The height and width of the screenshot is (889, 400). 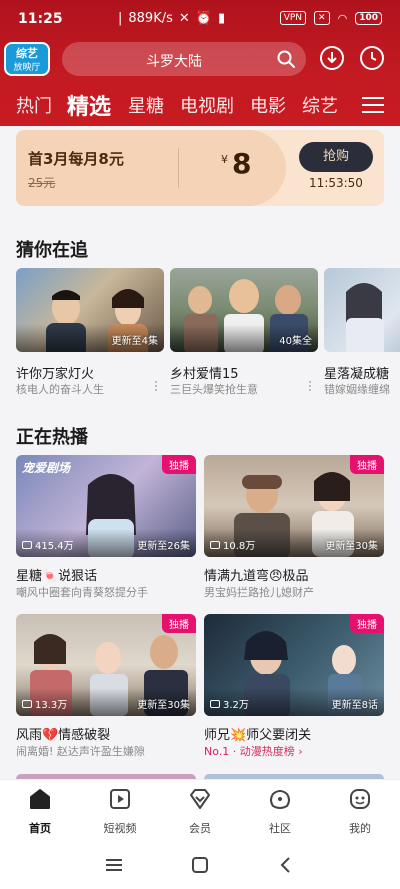 What do you see at coordinates (146, 105) in the screenshot?
I see `tab-xingtang: 星糖` at bounding box center [146, 105].